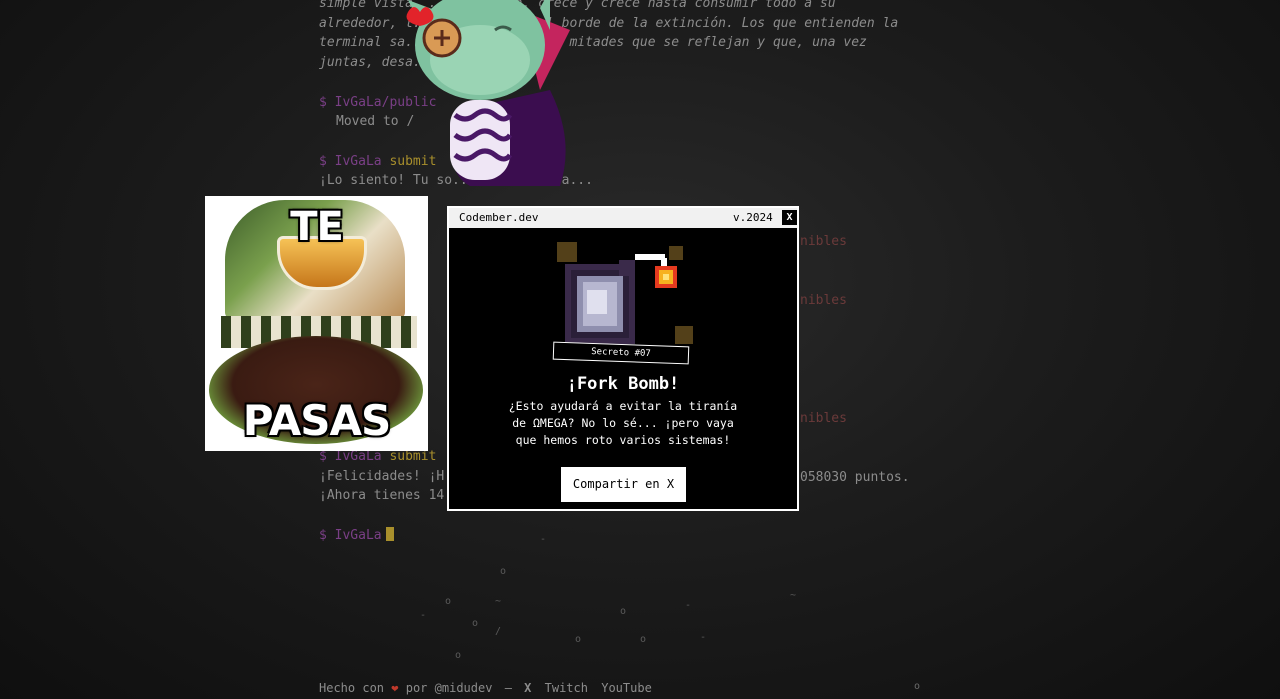 Image resolution: width=1280 pixels, height=699 pixels. I want to click on author-link: @midudev, so click(464, 688).